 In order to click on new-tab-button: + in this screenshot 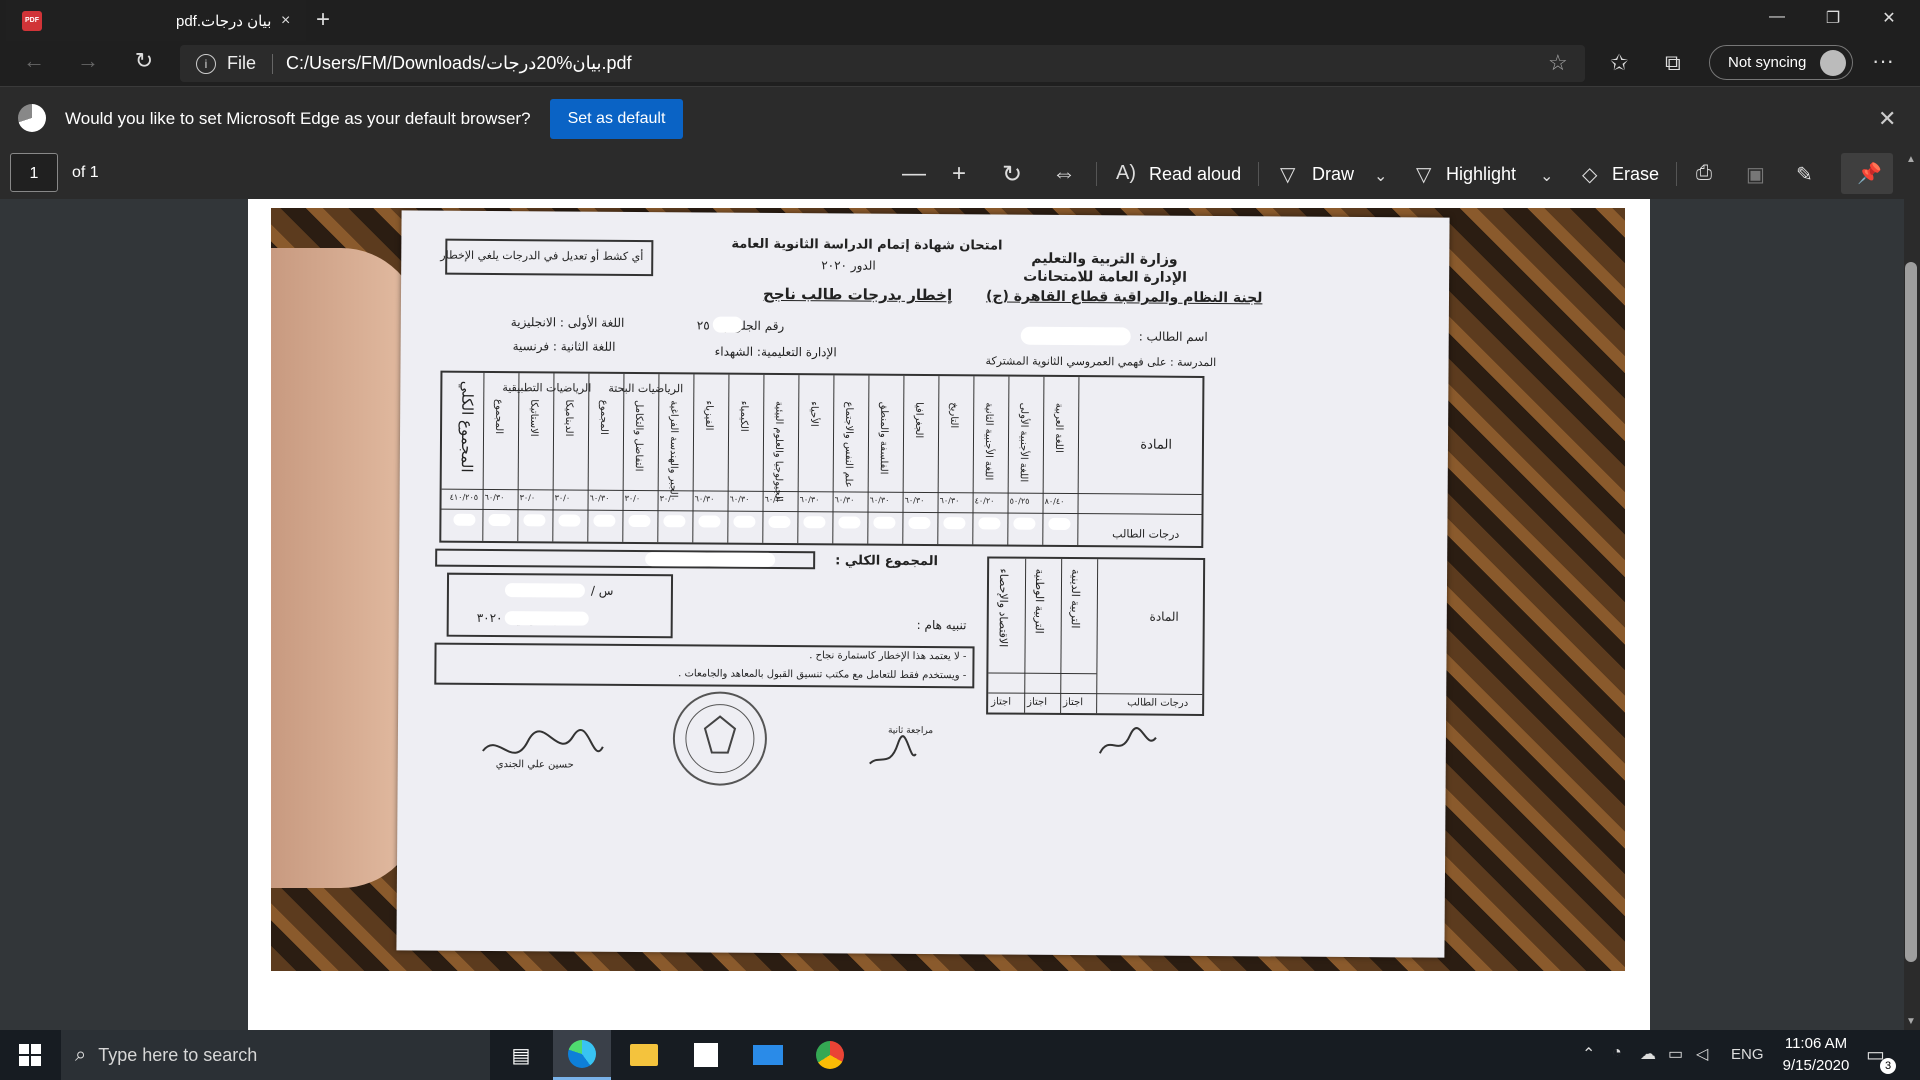, I will do `click(323, 20)`.